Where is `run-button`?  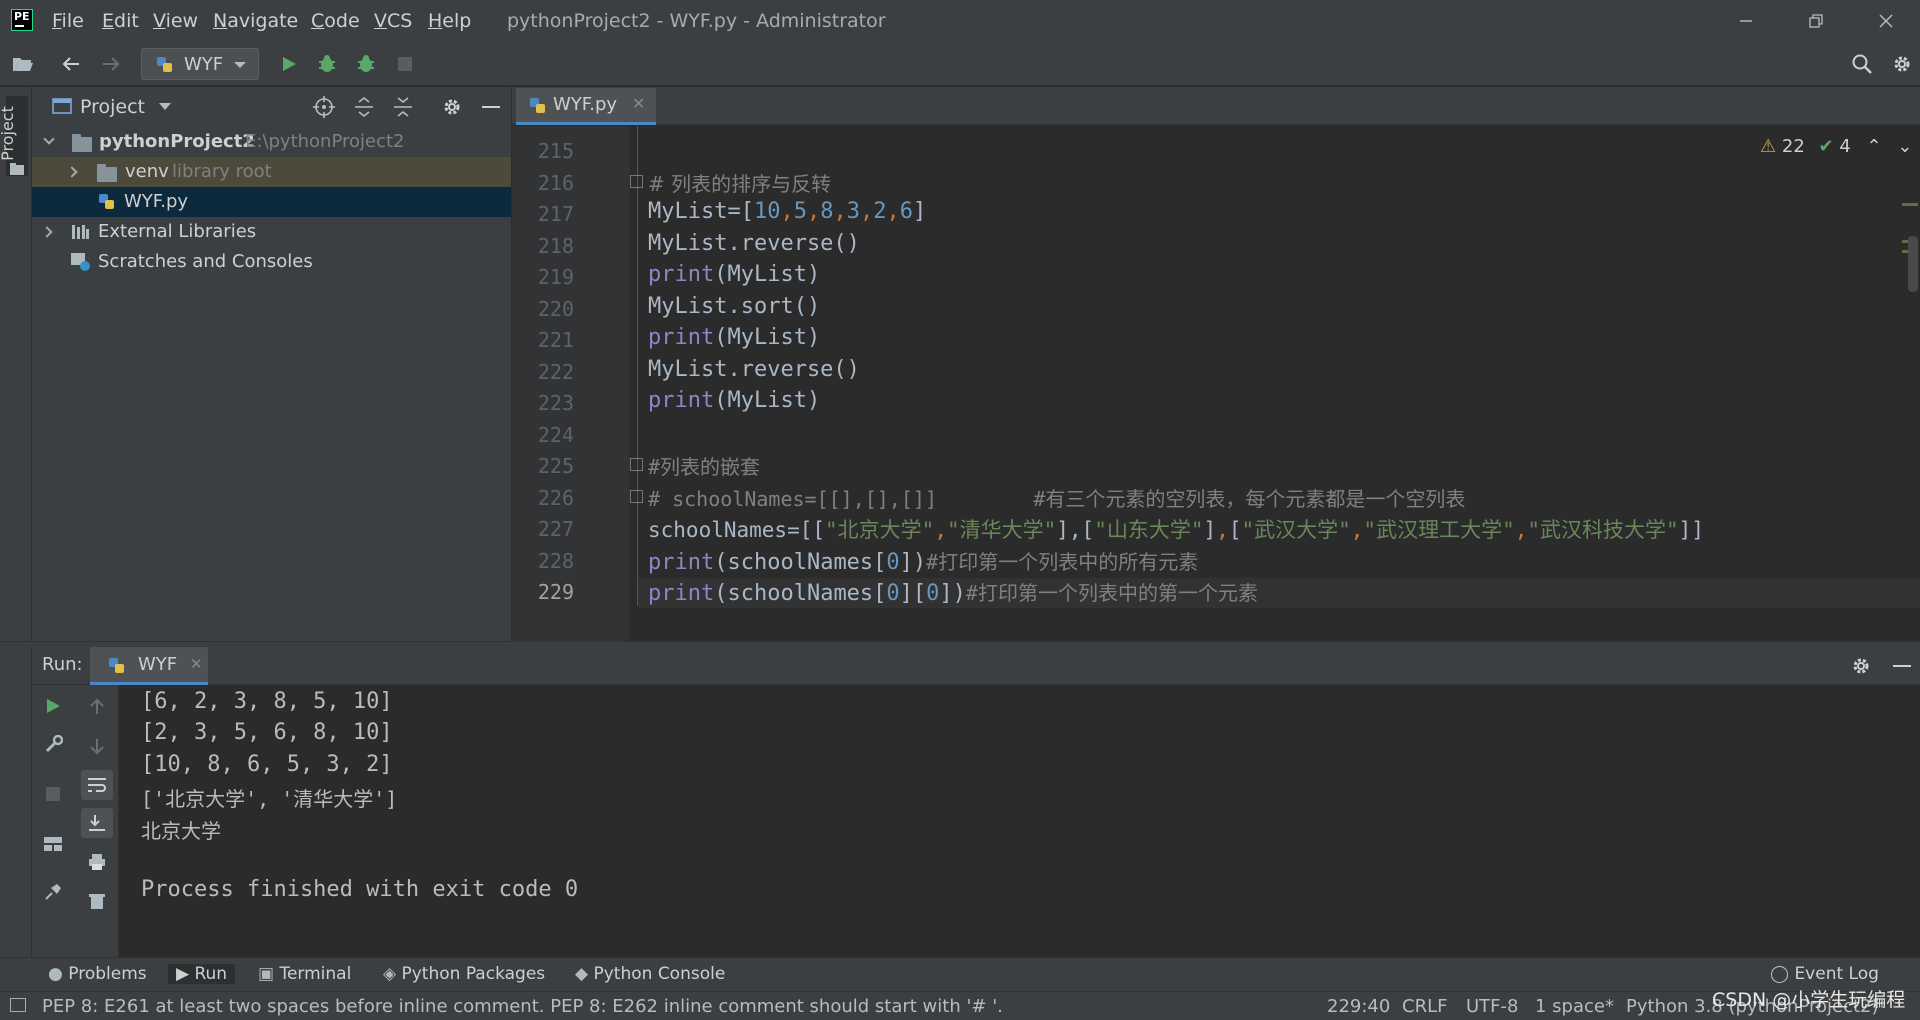 run-button is located at coordinates (289, 64).